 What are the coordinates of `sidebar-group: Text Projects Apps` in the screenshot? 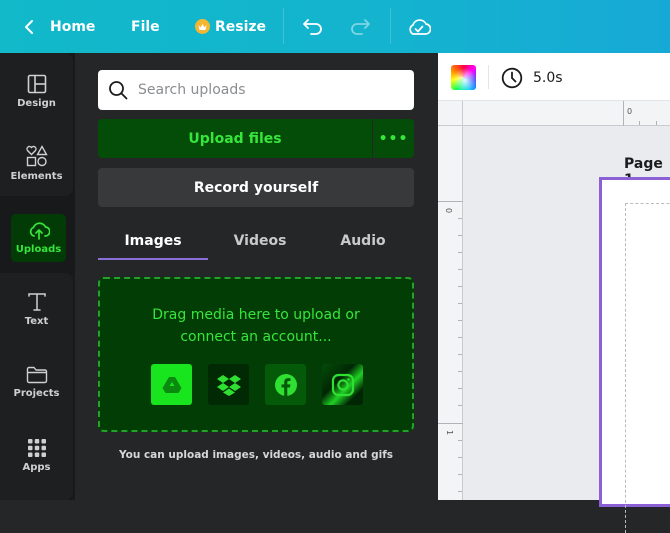 It's located at (36, 386).